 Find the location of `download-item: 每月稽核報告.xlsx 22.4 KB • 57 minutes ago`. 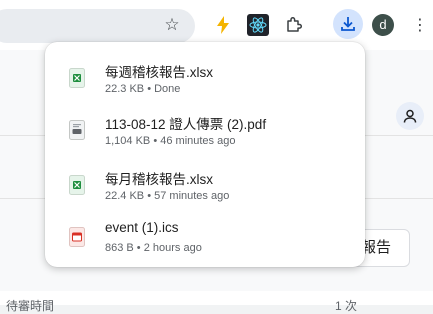

download-item: 每月稽核報告.xlsx 22.4 KB • 57 minutes ago is located at coordinates (205, 187).